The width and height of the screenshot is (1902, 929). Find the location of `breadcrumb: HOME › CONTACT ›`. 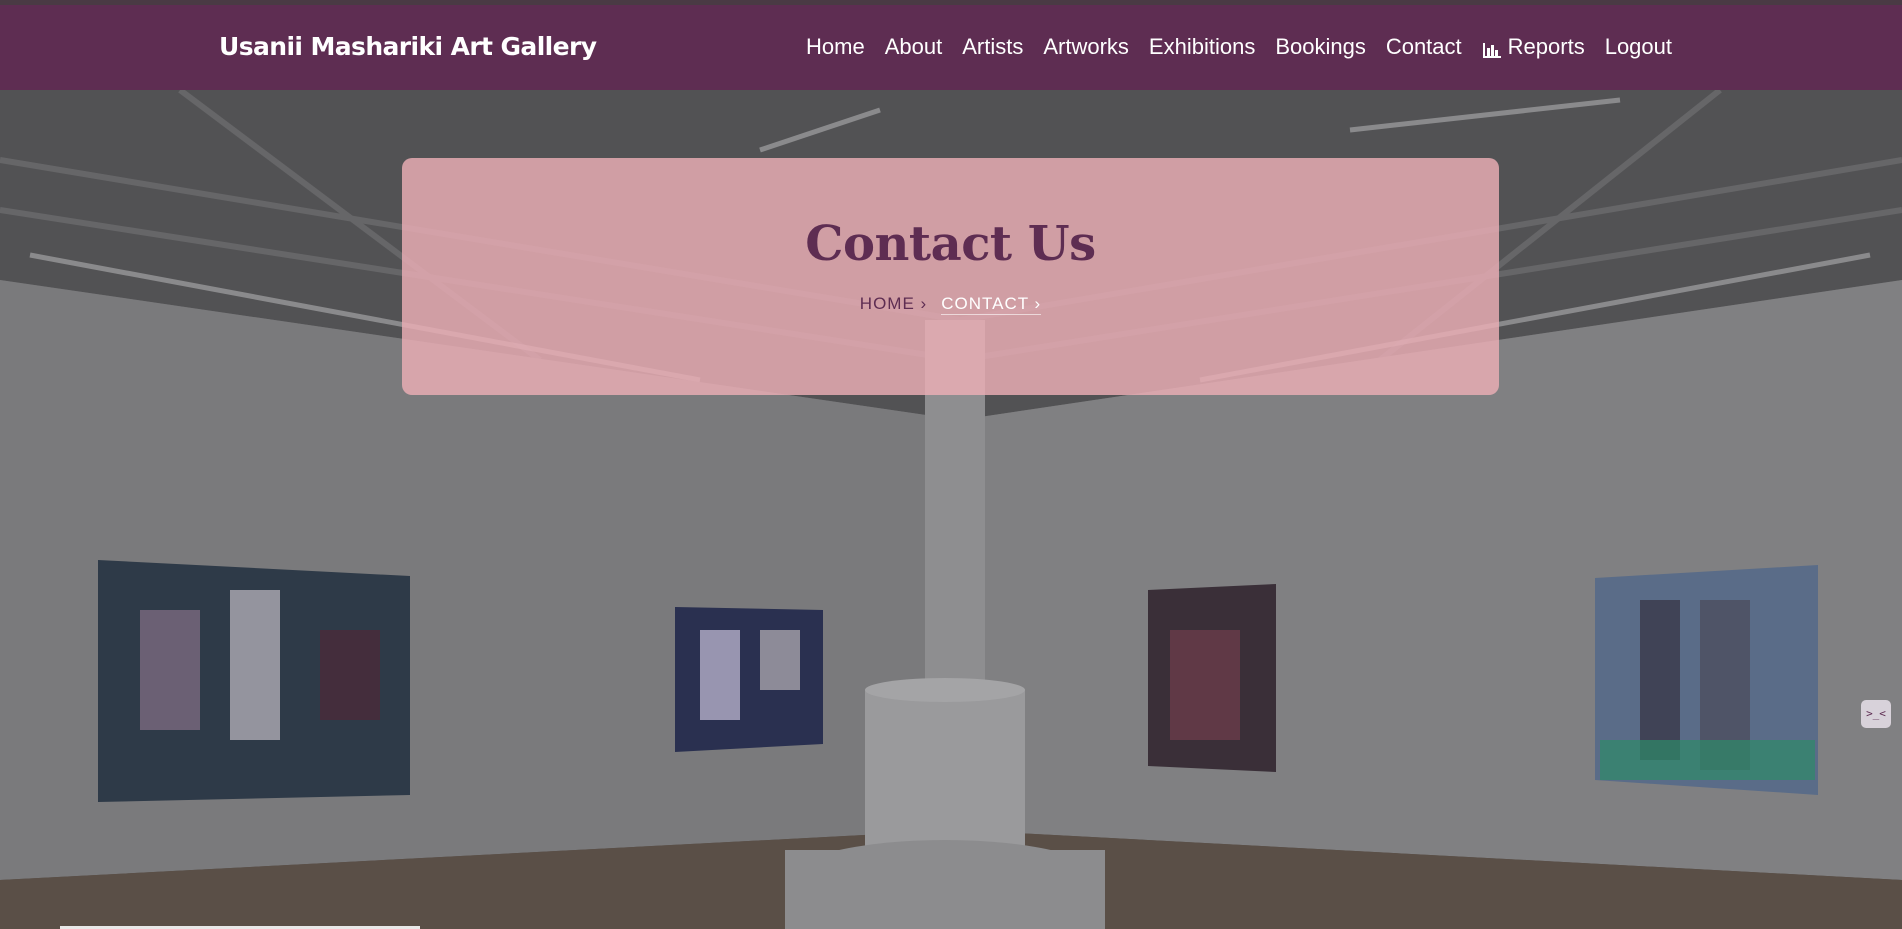

breadcrumb: HOME › CONTACT › is located at coordinates (950, 304).